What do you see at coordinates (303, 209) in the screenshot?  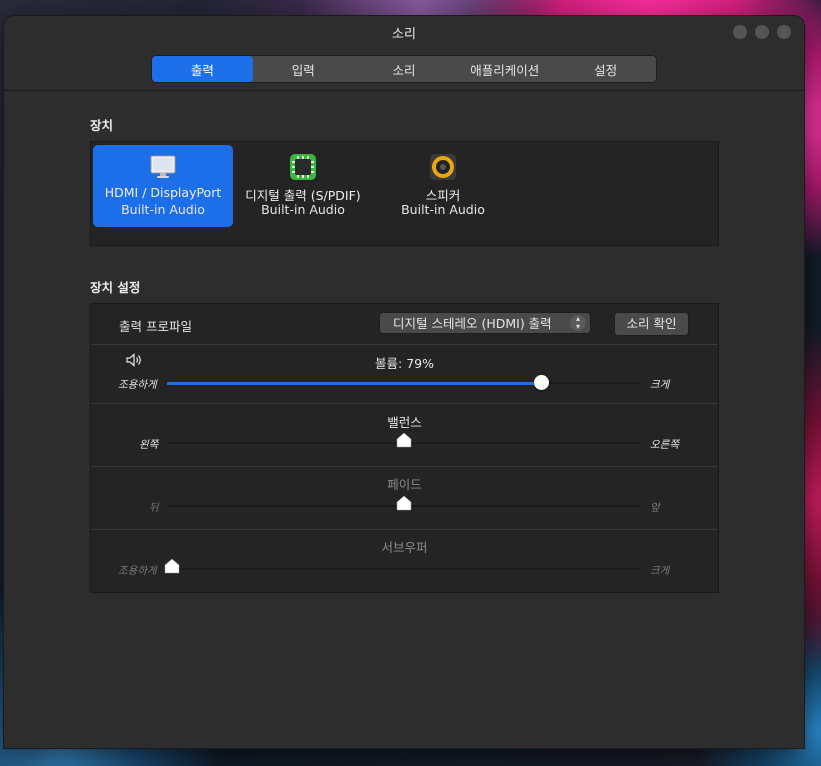 I see `device-spdif-sub: Built-in Audio` at bounding box center [303, 209].